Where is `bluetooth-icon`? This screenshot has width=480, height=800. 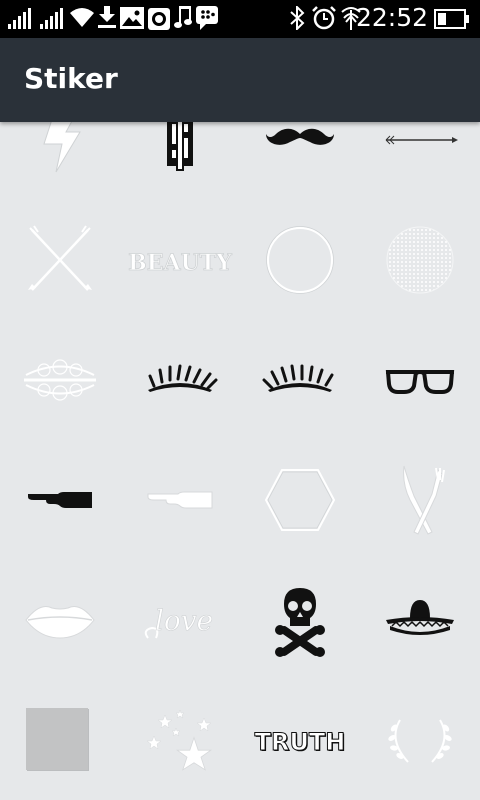
bluetooth-icon is located at coordinates (297, 18).